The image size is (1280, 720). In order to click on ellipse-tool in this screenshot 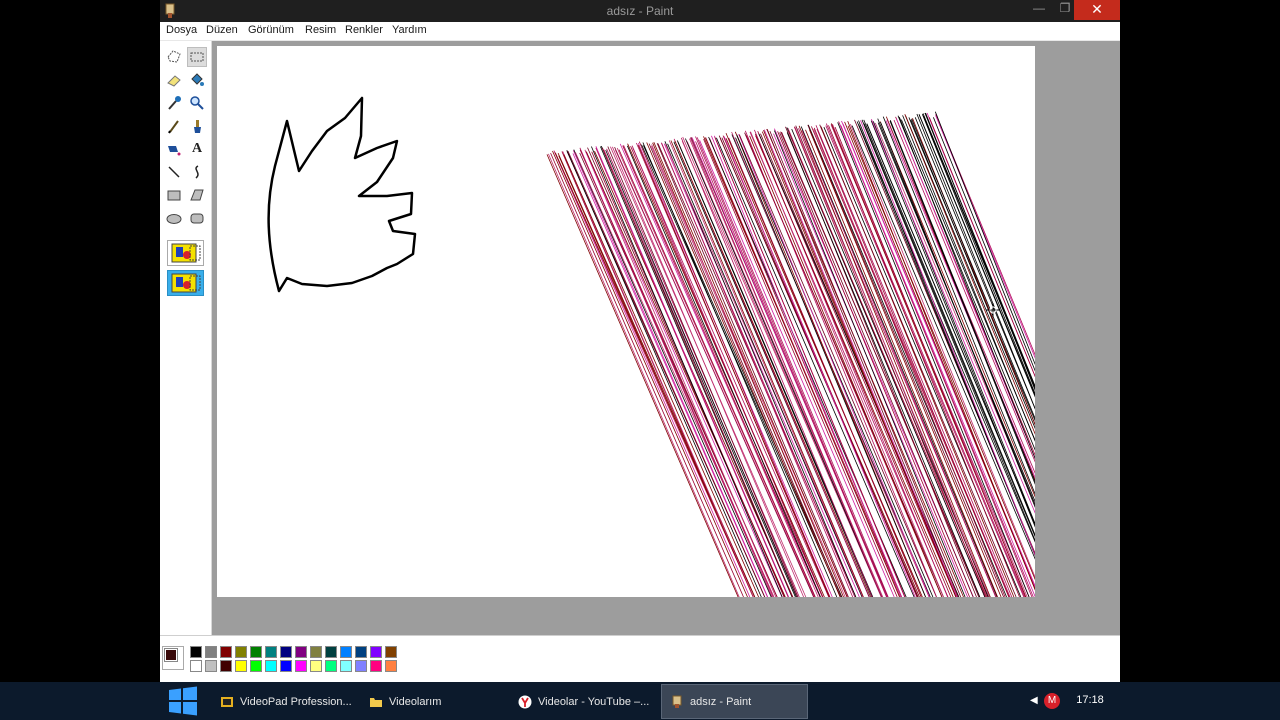, I will do `click(174, 218)`.